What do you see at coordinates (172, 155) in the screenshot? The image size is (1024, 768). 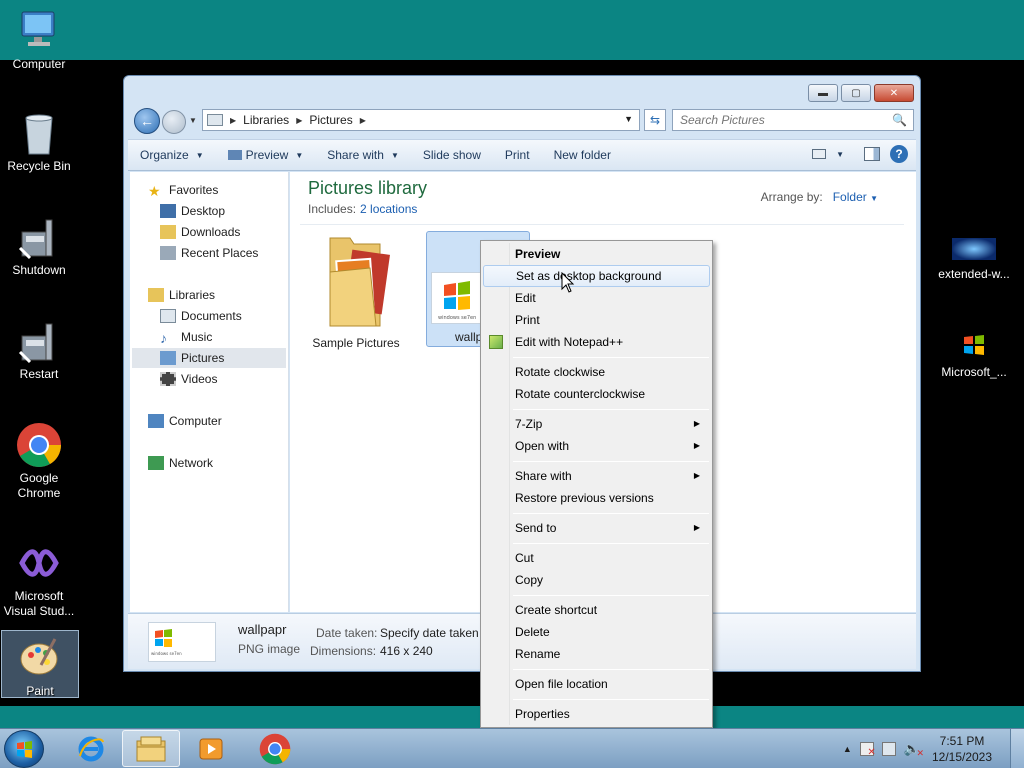 I see `organize-button: Organize ▼` at bounding box center [172, 155].